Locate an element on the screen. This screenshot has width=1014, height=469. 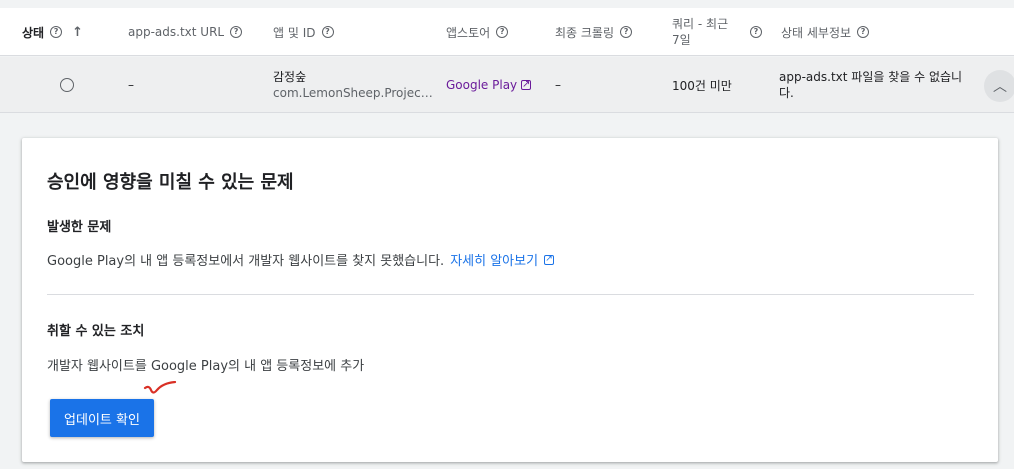
column-header-crawl: 최종 크롤링 ? is located at coordinates (594, 32).